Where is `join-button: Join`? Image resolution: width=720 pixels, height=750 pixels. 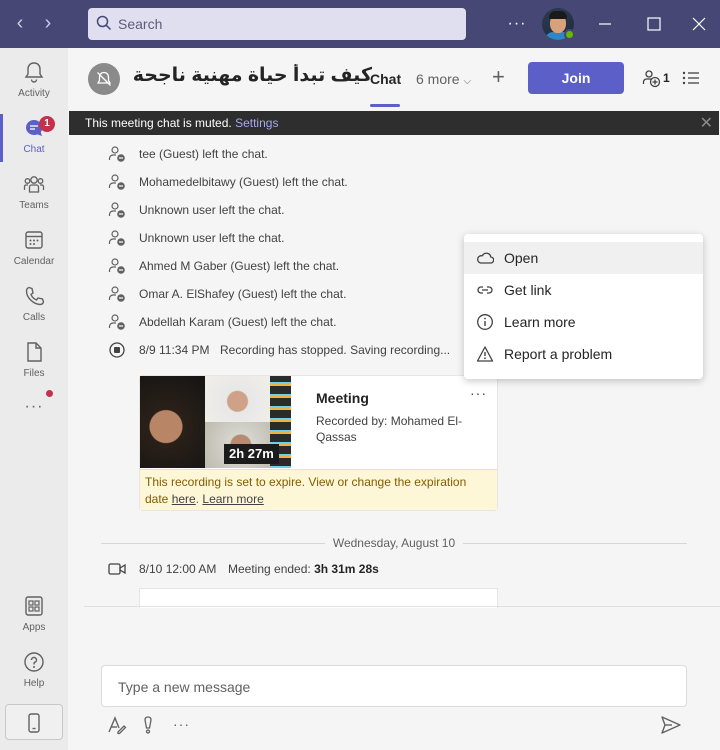 join-button: Join is located at coordinates (576, 78).